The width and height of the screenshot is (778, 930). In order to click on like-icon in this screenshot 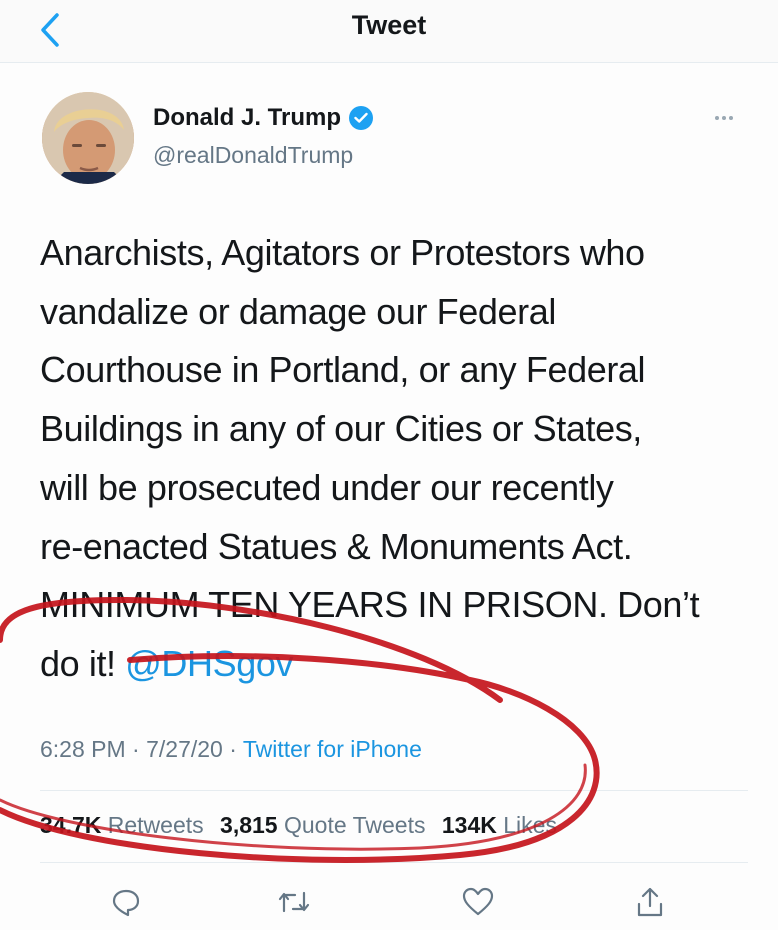, I will do `click(478, 901)`.